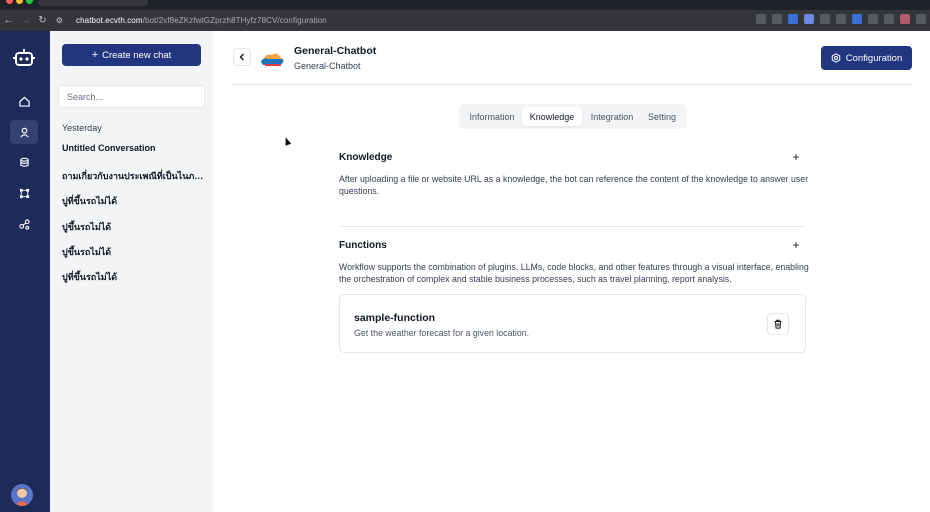  Describe the element at coordinates (272, 59) in the screenshot. I see `bot-avatar-logo` at that location.